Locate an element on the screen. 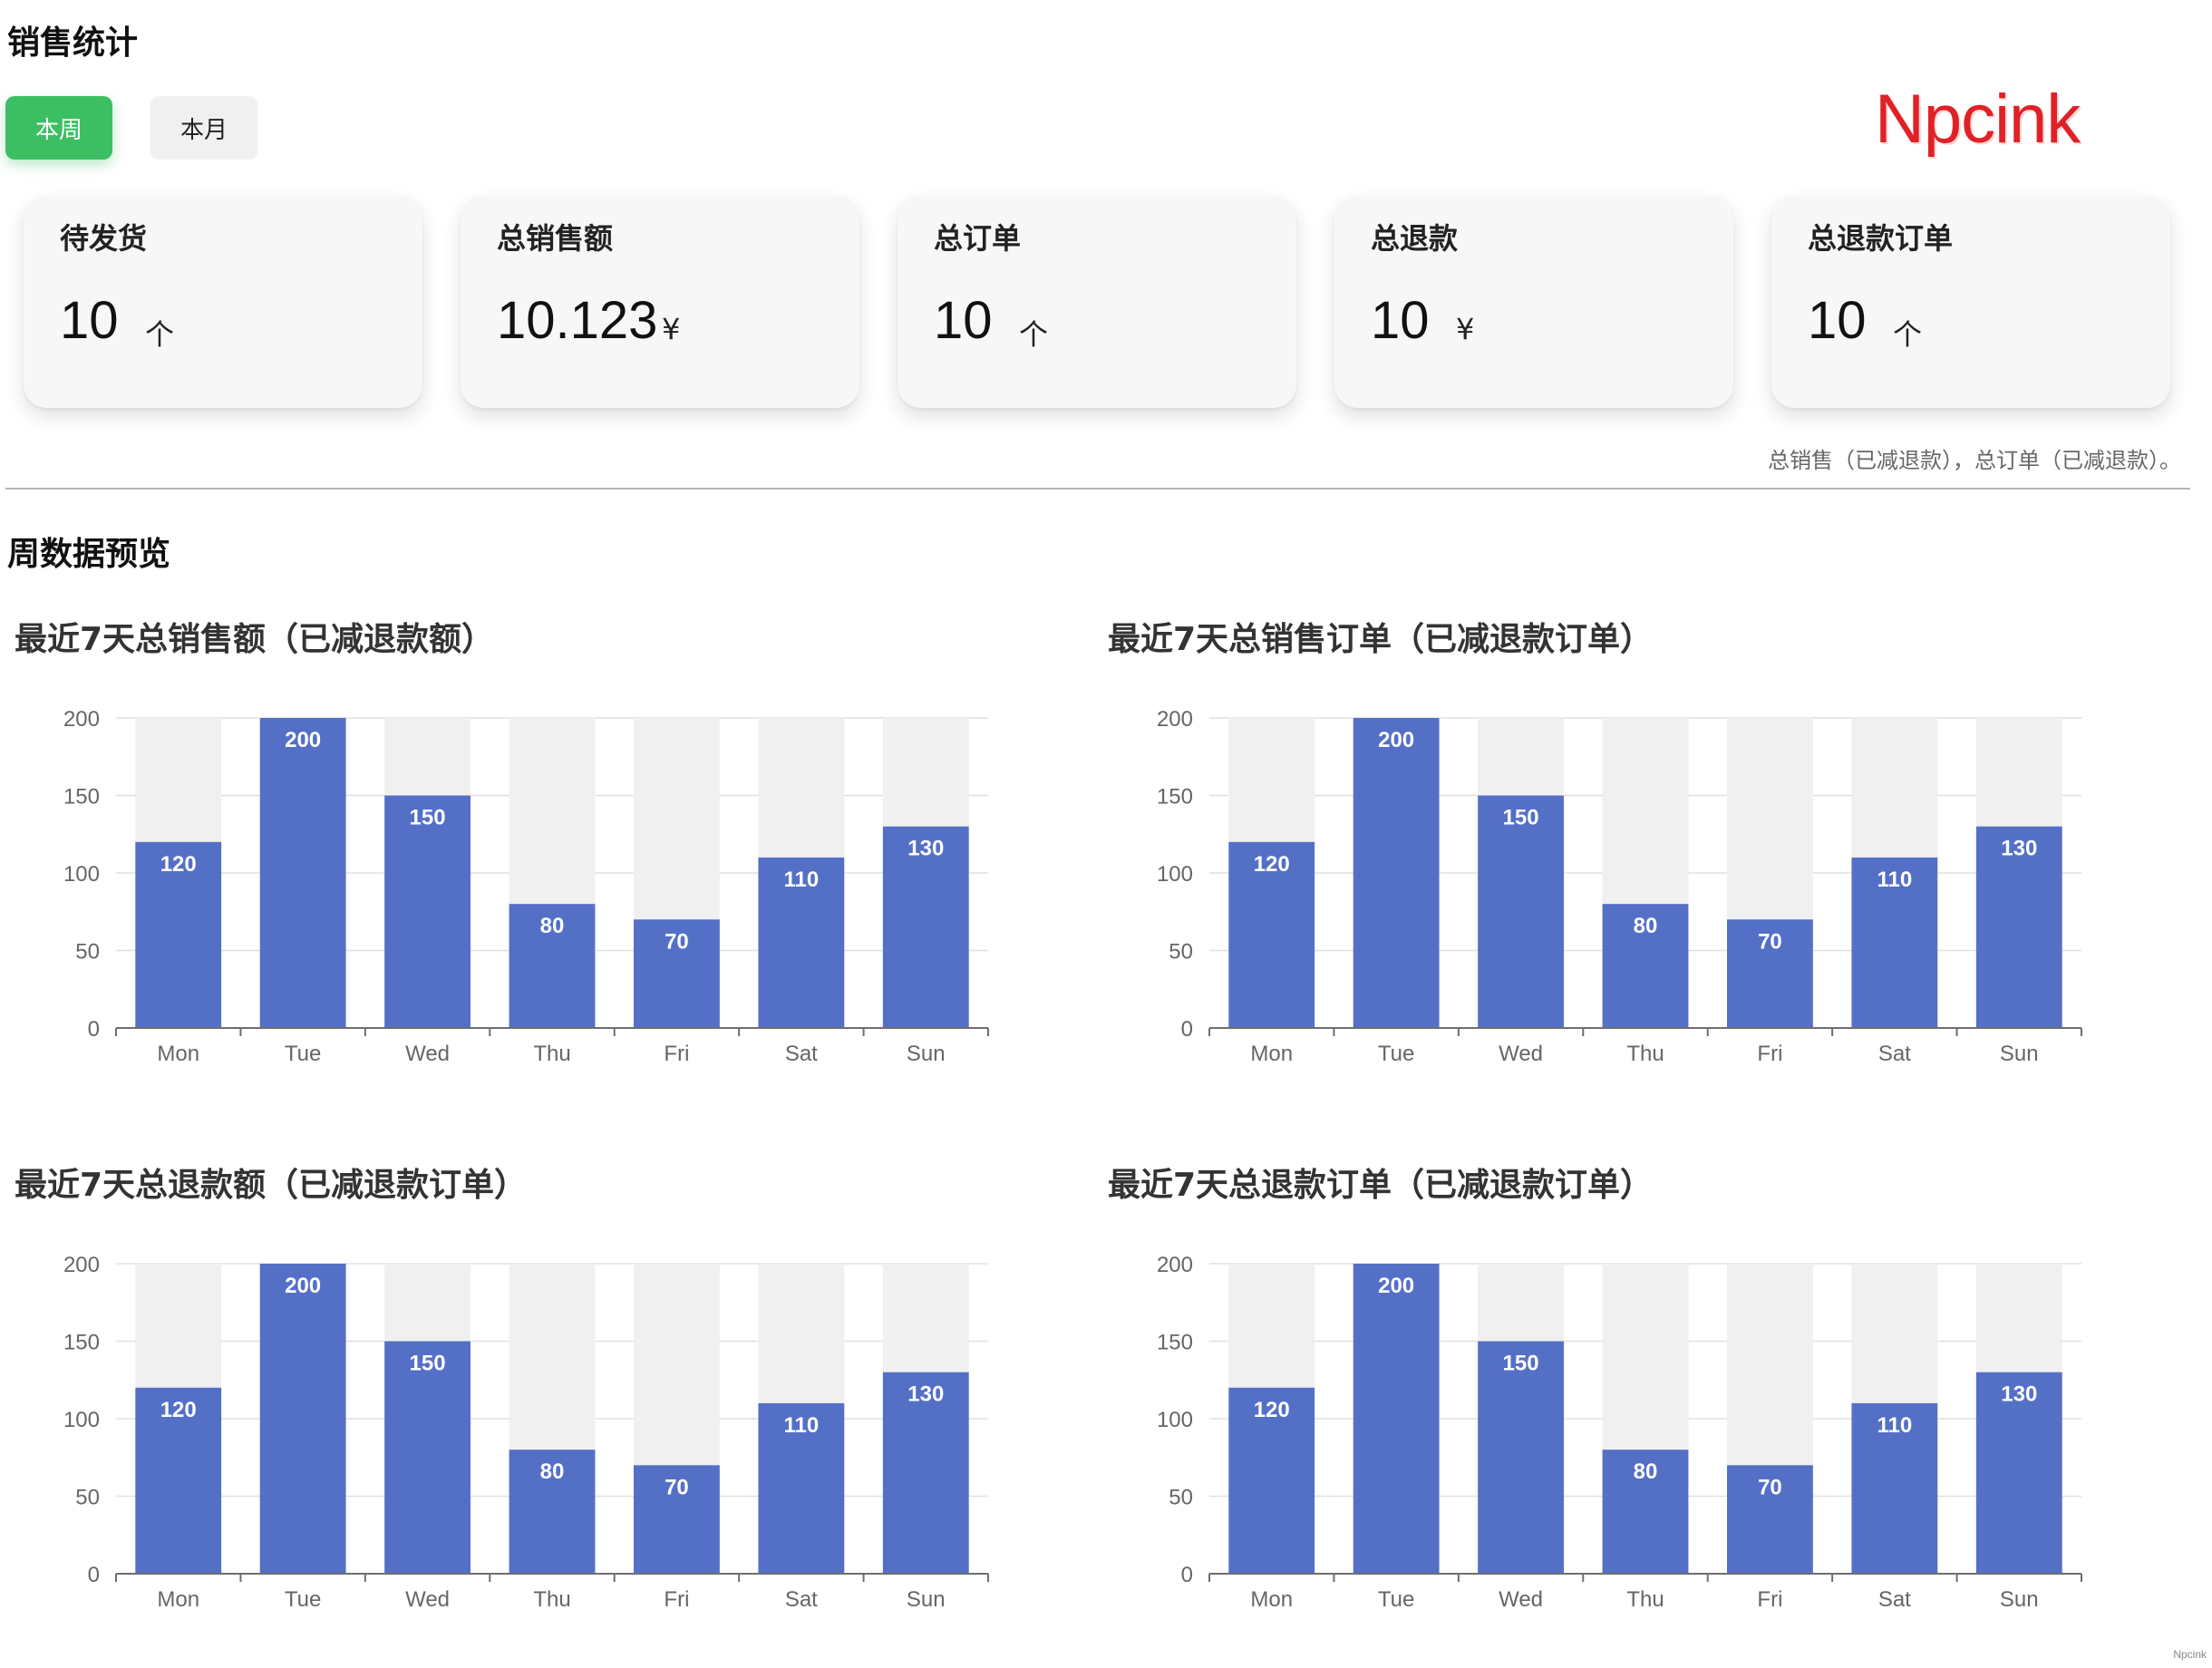 This screenshot has height=1668, width=2212. stat-card-total-orders: 总订单 10 个 is located at coordinates (1096, 302).